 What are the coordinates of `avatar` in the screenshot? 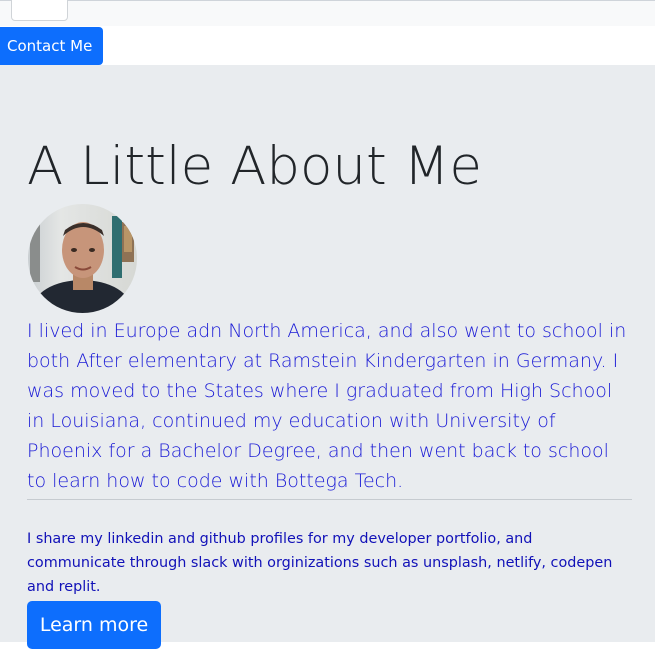 It's located at (82, 258).